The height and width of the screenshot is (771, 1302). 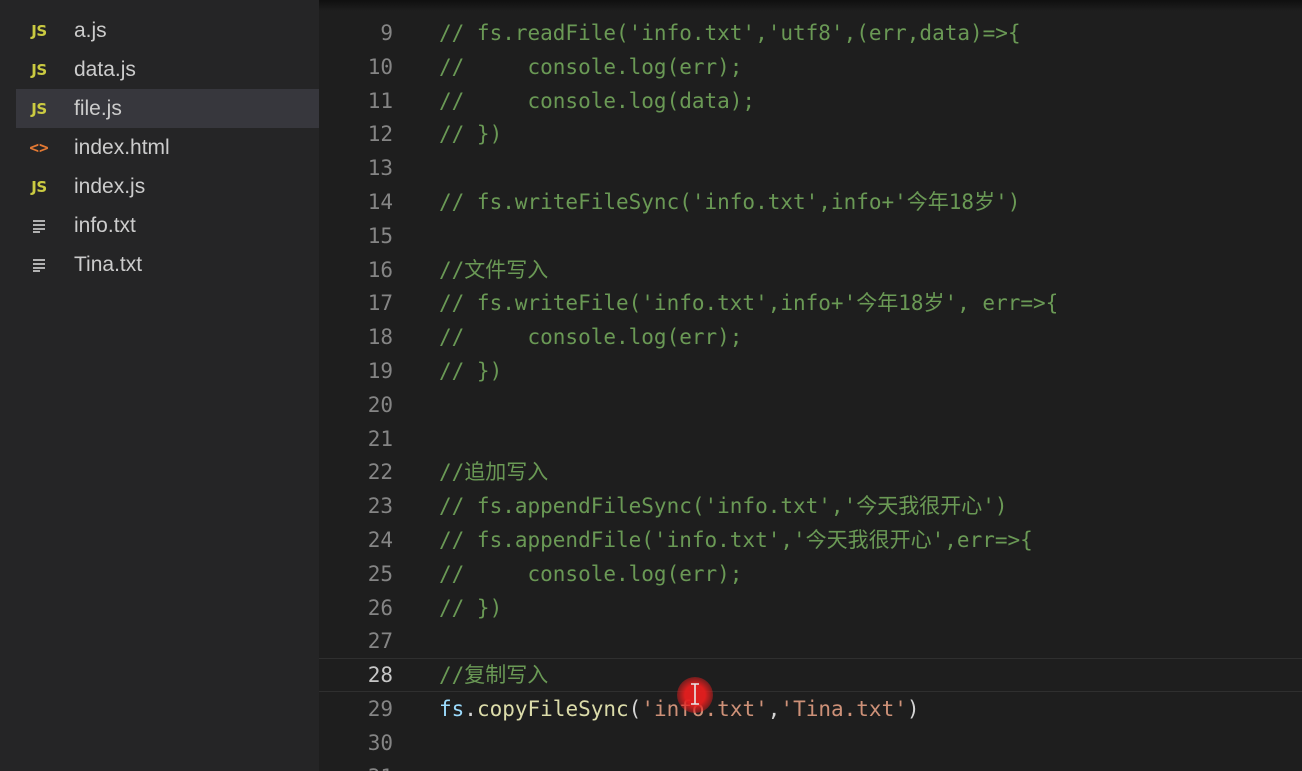 What do you see at coordinates (380, 202) in the screenshot?
I see `line-number: 14` at bounding box center [380, 202].